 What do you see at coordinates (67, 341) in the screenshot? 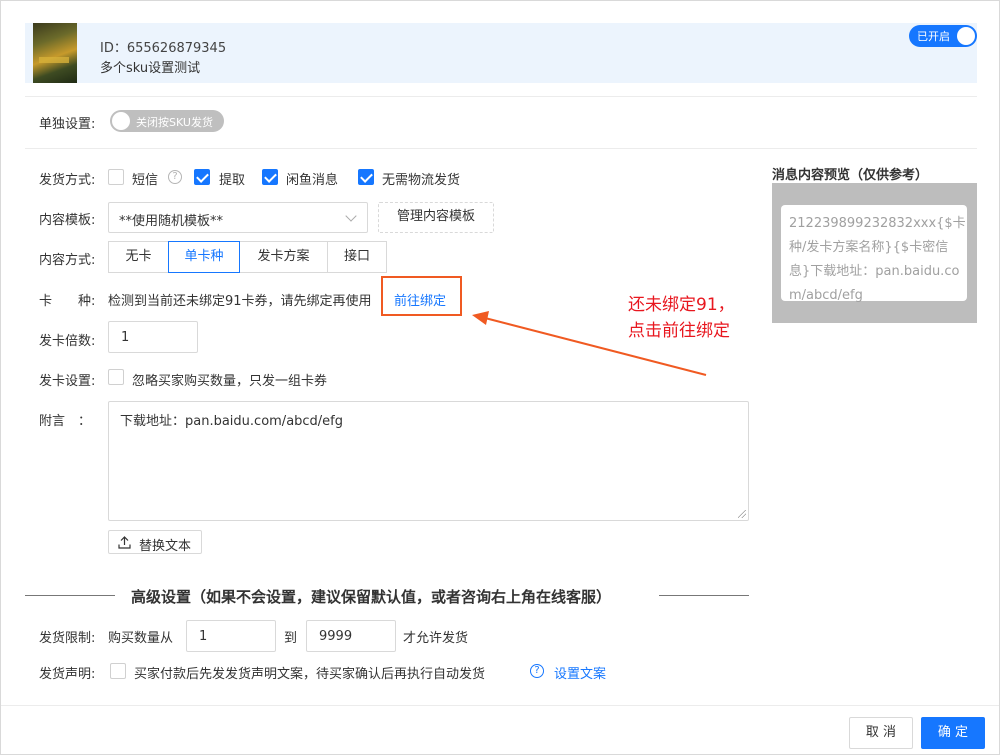
I see `card-multiplier-label: 发卡倍数:` at bounding box center [67, 341].